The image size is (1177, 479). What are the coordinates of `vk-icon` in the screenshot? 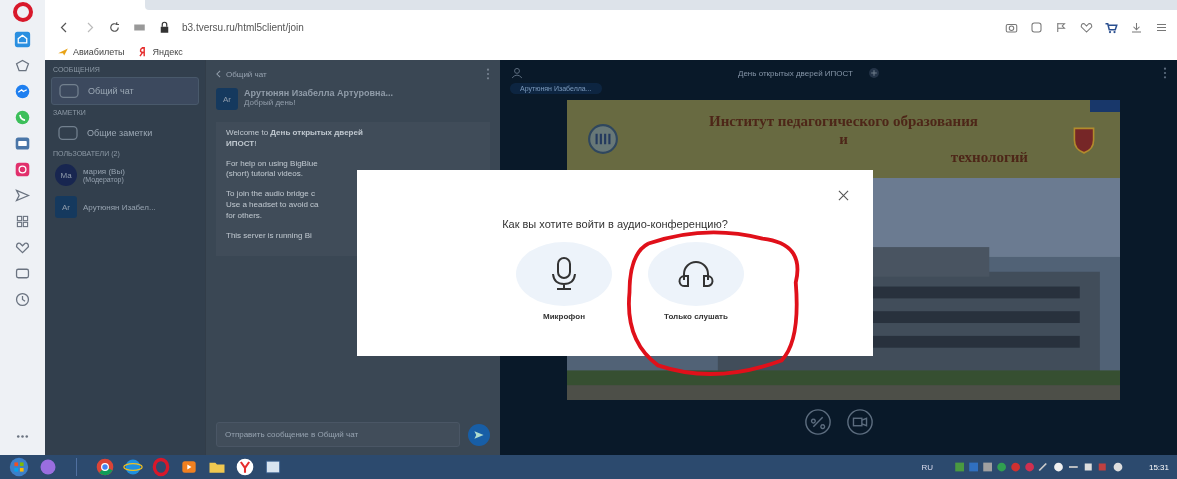 It's located at (22, 143).